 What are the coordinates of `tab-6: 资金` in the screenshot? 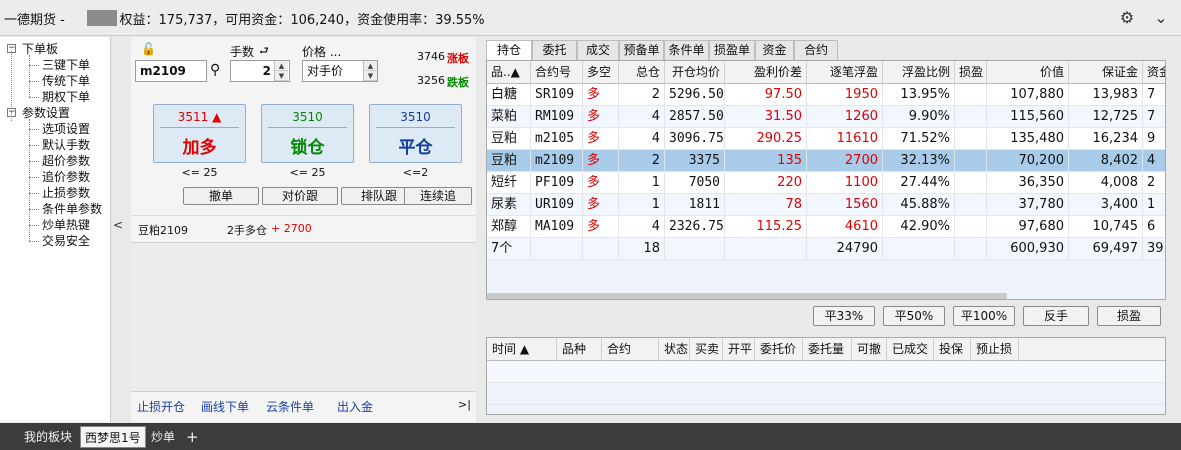 It's located at (774, 50).